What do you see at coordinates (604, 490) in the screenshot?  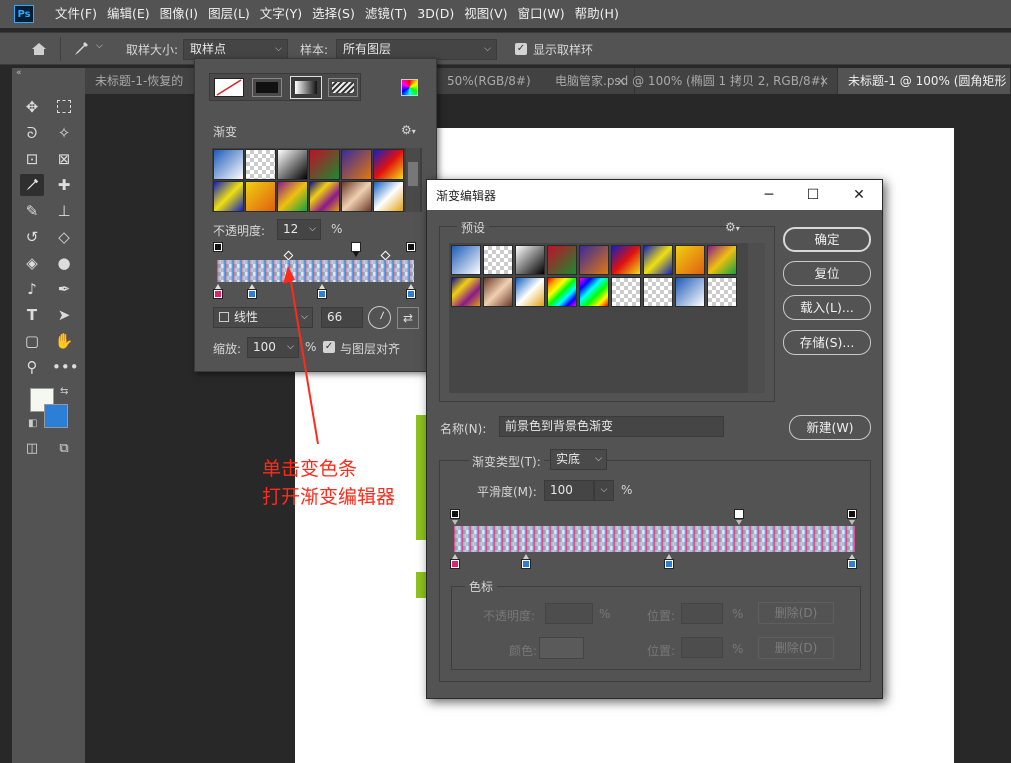 I see `chevron-down-icon: ⌵` at bounding box center [604, 490].